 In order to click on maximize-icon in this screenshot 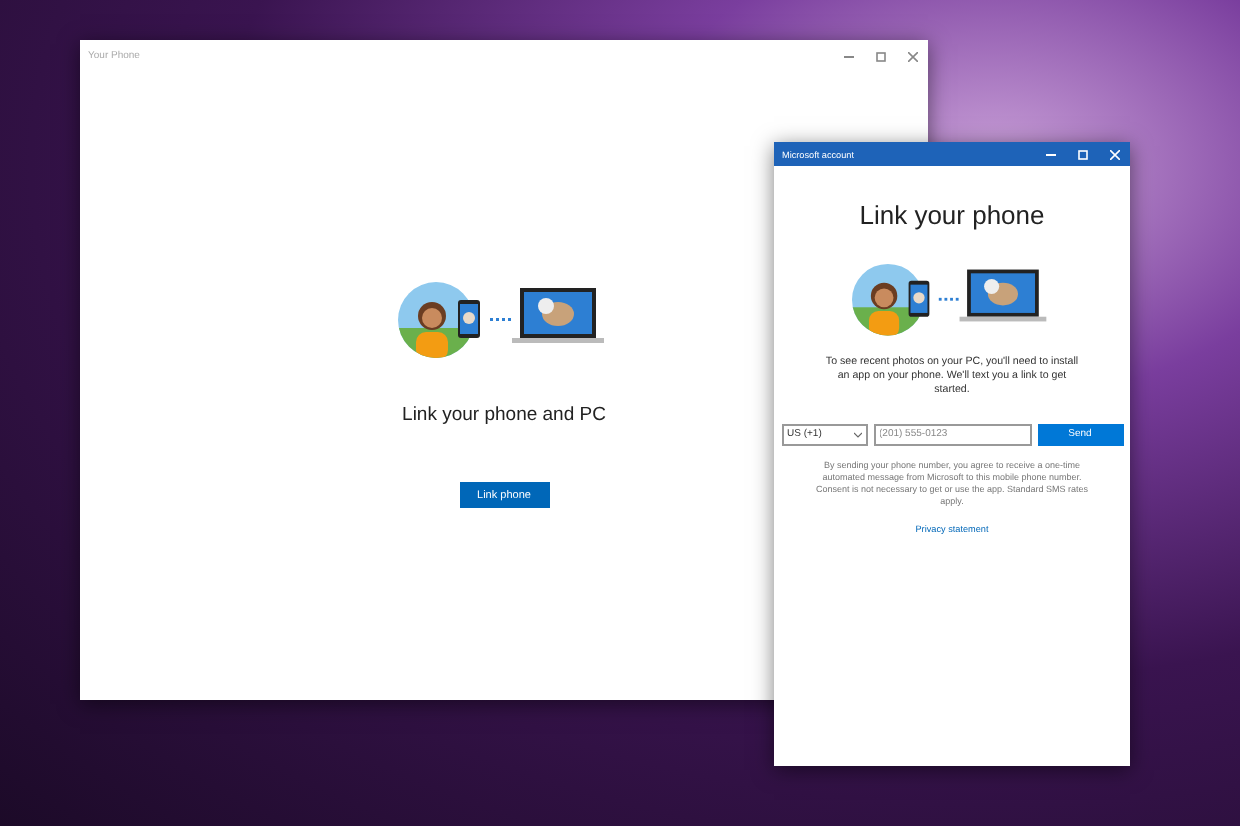, I will do `click(880, 56)`.